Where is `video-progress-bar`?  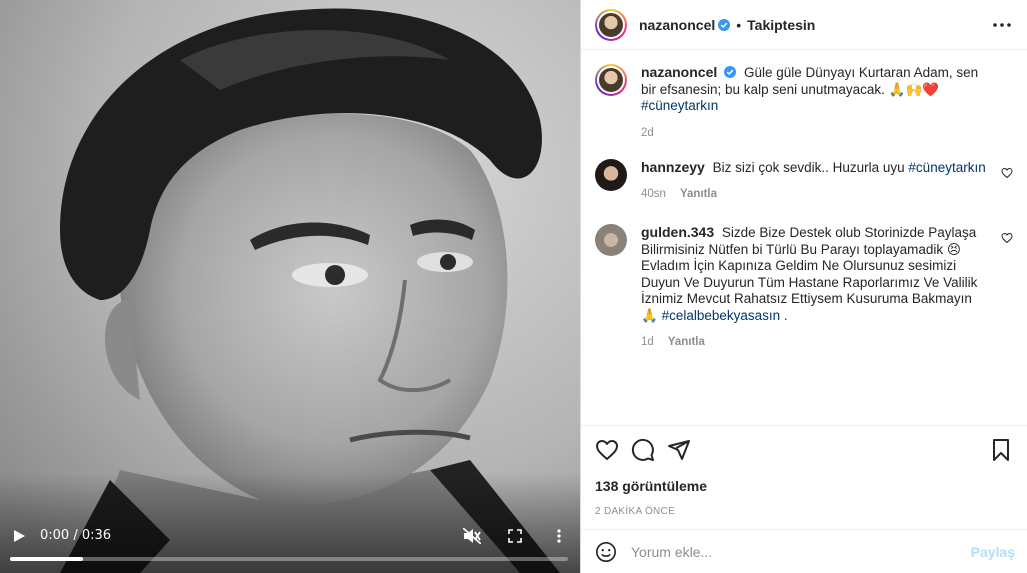 video-progress-bar is located at coordinates (289, 559).